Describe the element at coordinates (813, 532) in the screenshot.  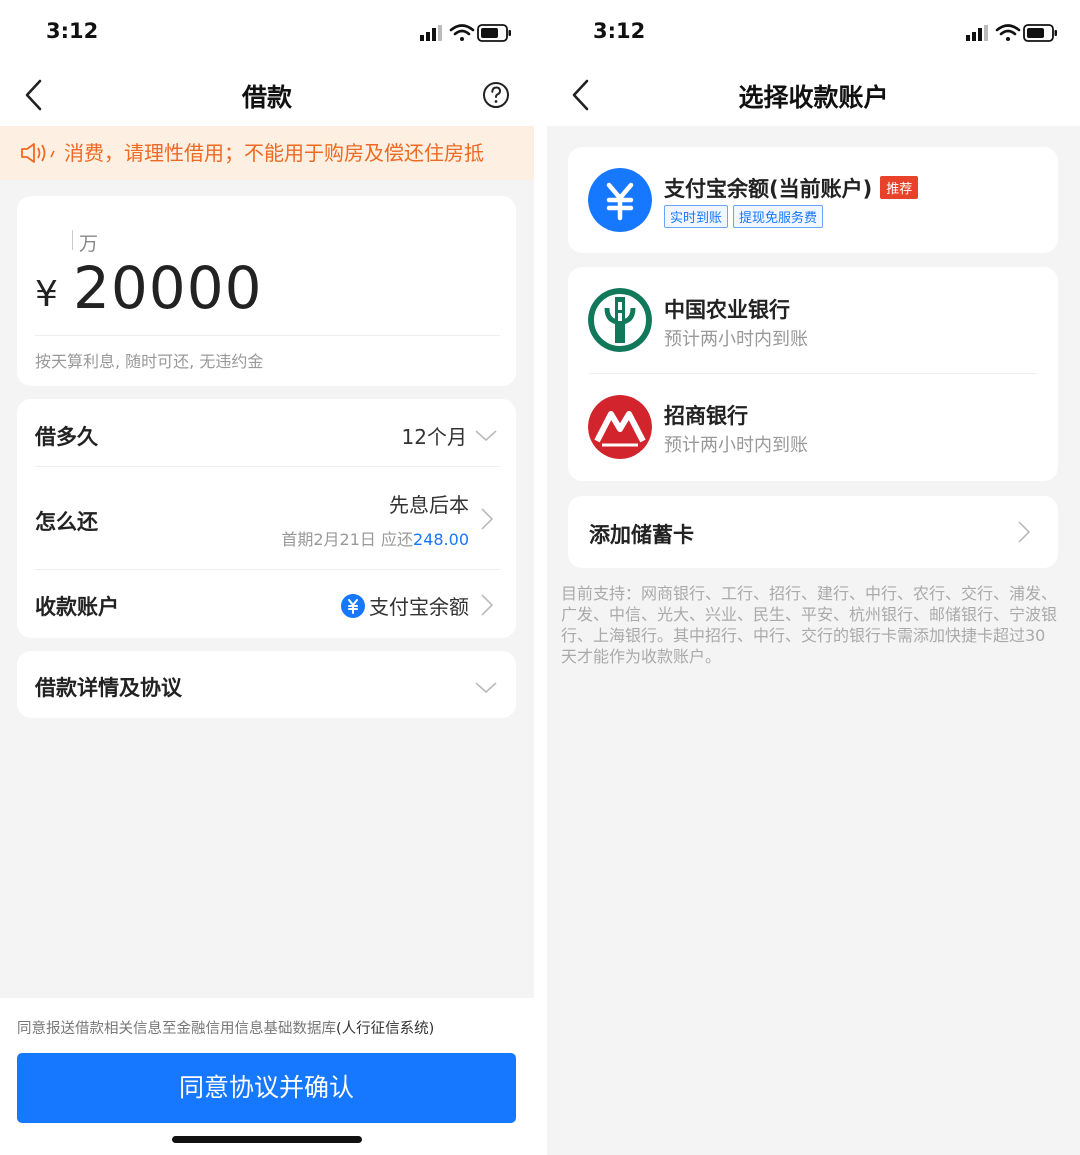
I see `add-debit-card-row: 添加储蓄卡` at that location.